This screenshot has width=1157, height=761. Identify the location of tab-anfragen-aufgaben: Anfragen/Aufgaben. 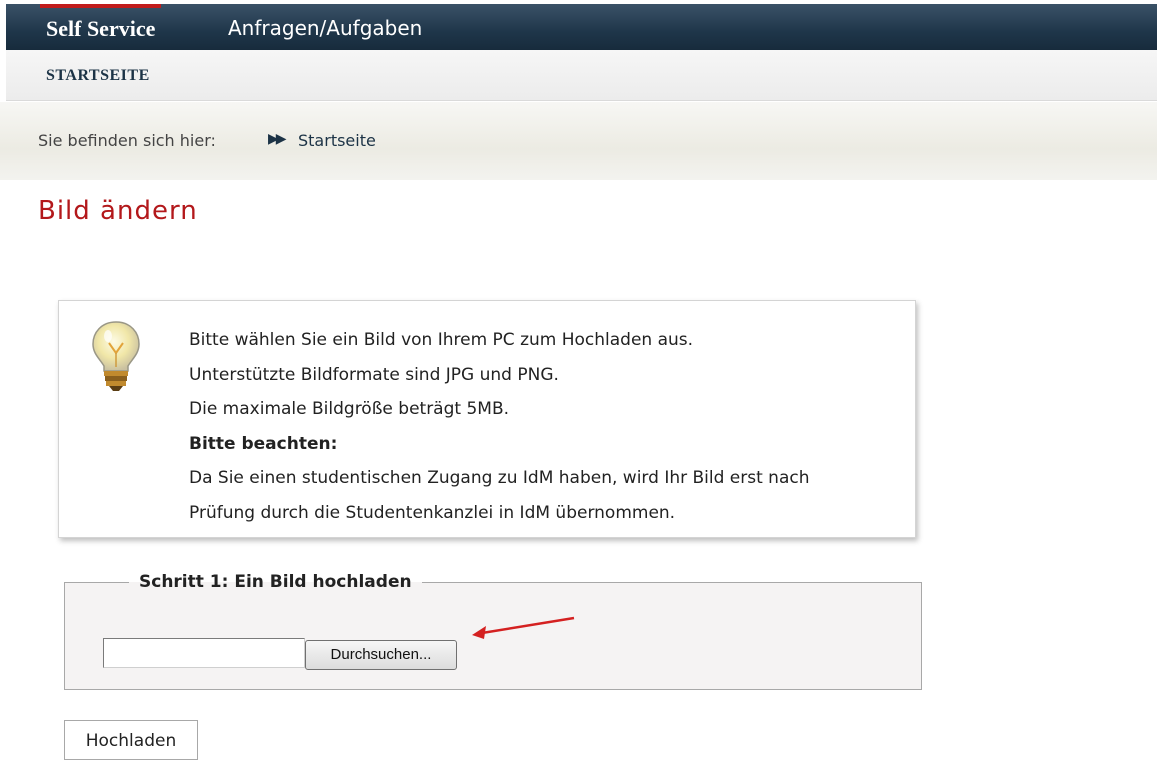
(325, 27).